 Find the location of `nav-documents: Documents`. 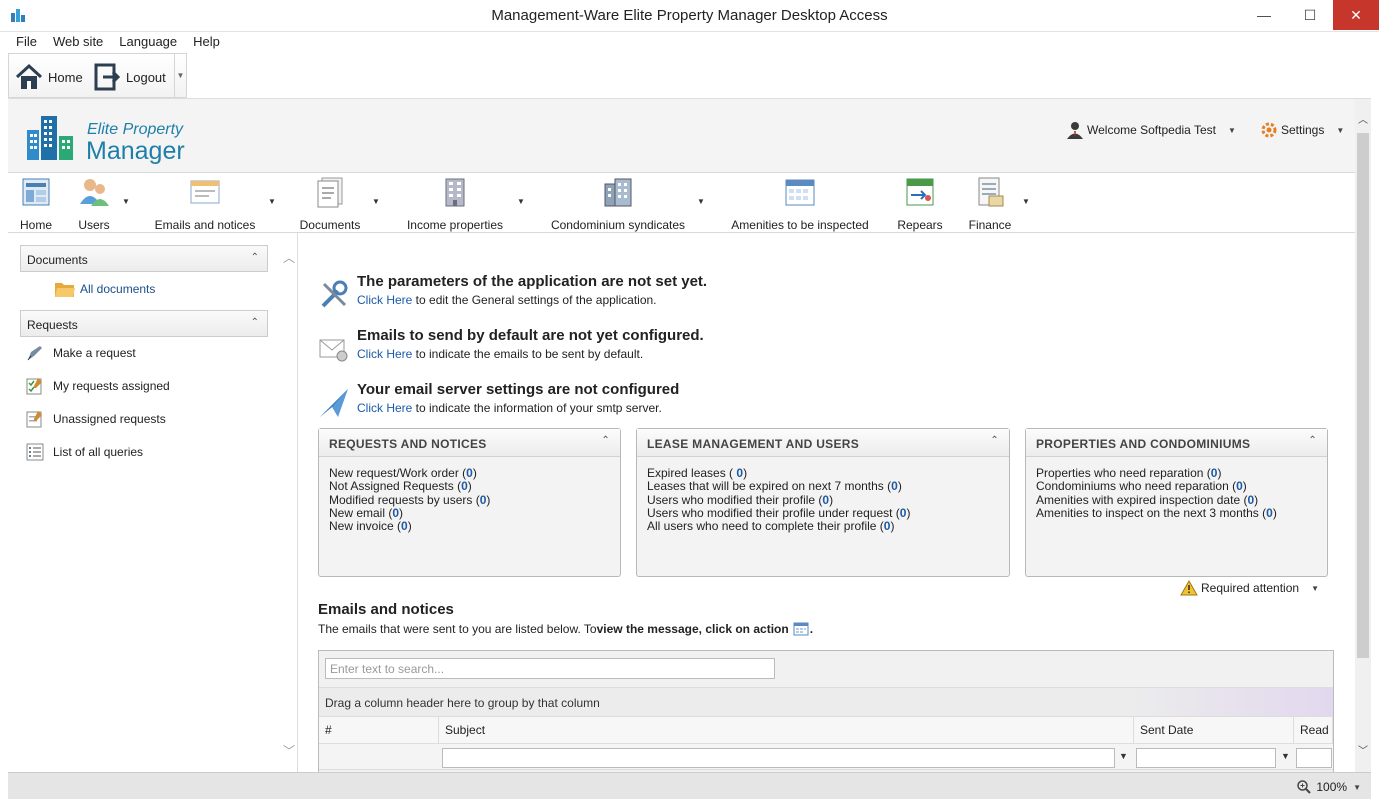

nav-documents: Documents is located at coordinates (330, 204).